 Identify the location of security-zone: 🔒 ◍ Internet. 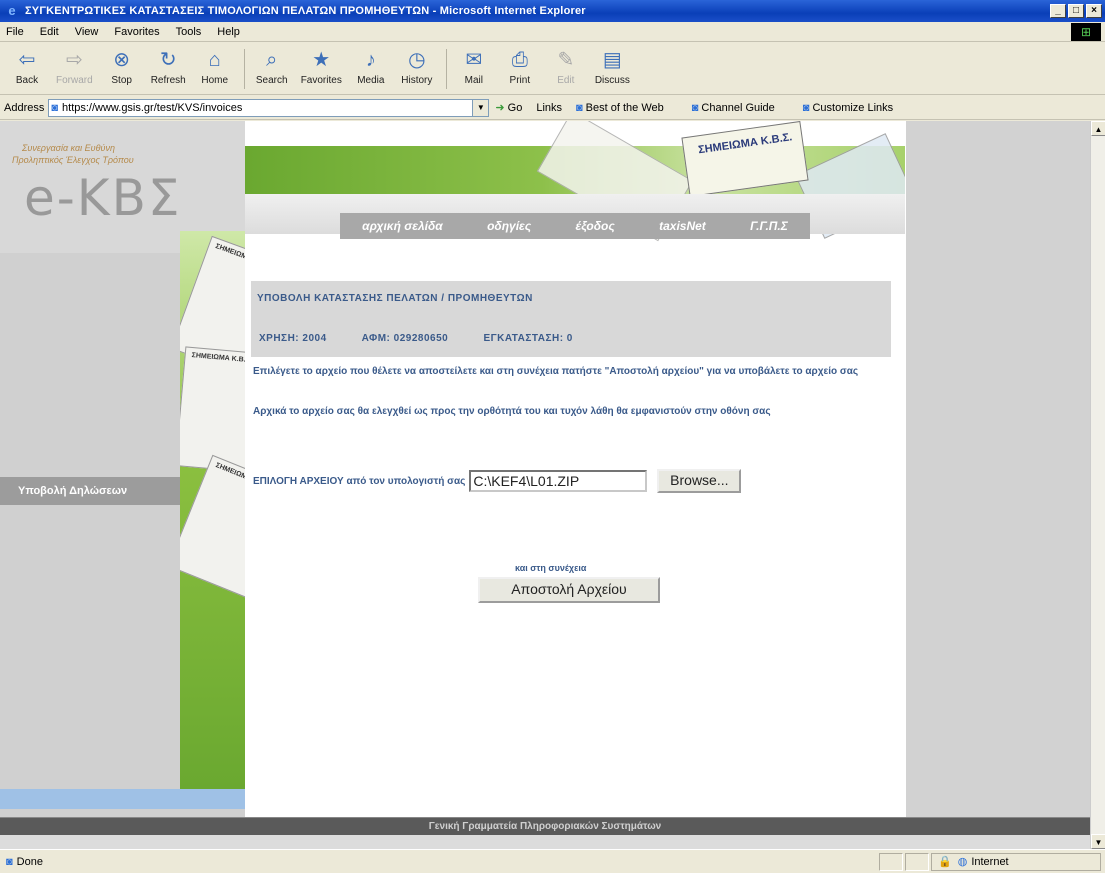
(1016, 861).